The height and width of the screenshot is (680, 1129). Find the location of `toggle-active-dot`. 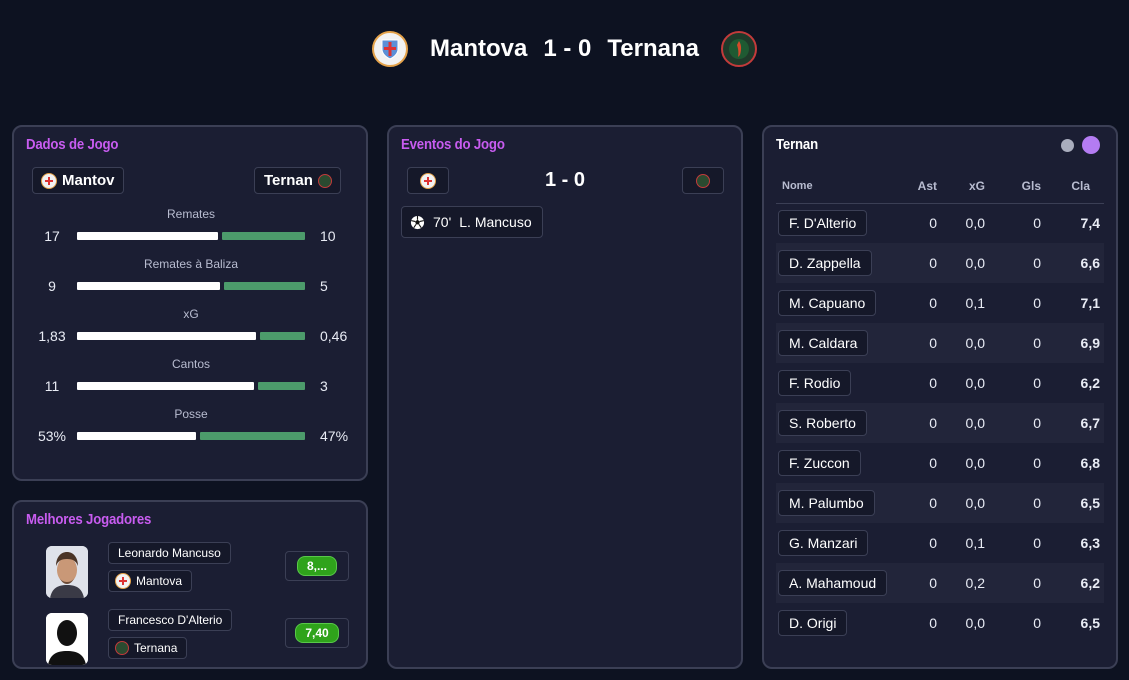

toggle-active-dot is located at coordinates (1091, 145).